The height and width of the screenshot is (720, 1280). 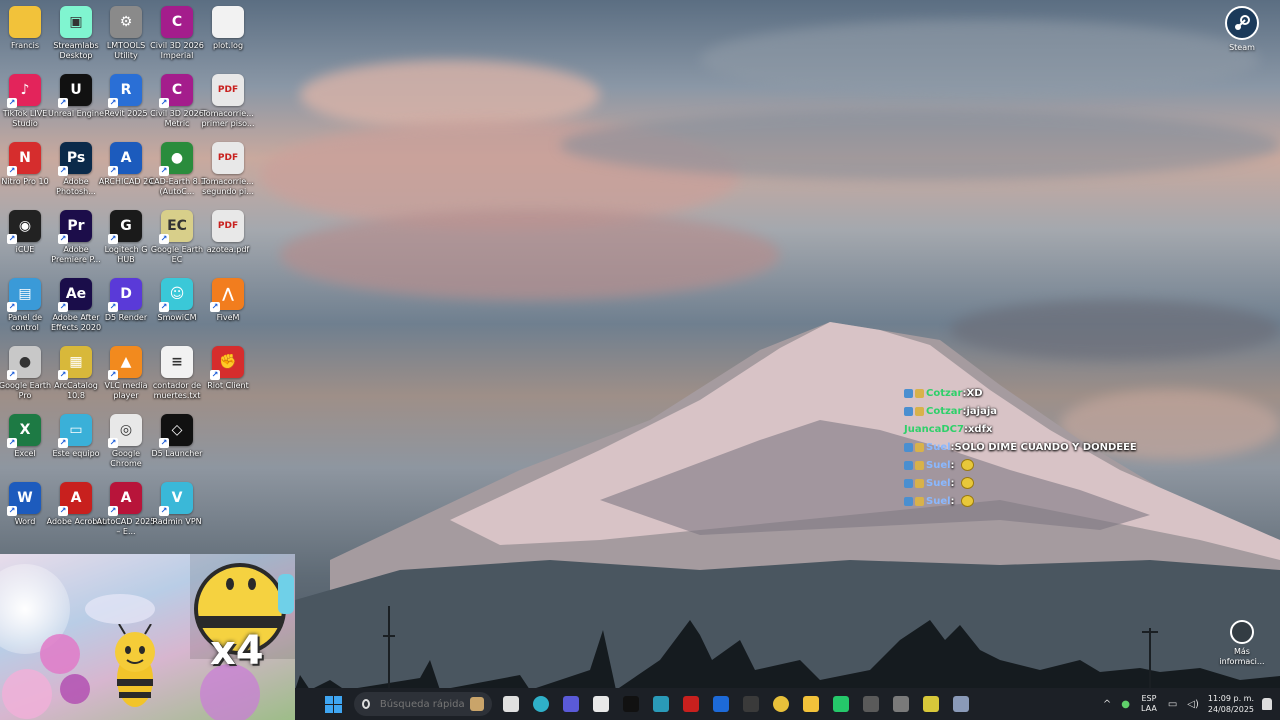 I want to click on desktop-icon: ◇ ↗ D5 Launcher, so click(x=177, y=447).